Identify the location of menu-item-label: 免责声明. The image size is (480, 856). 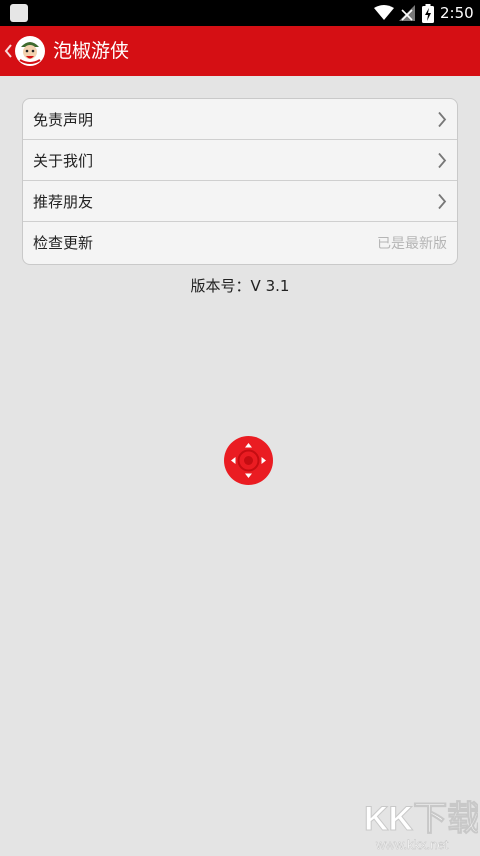
(63, 119).